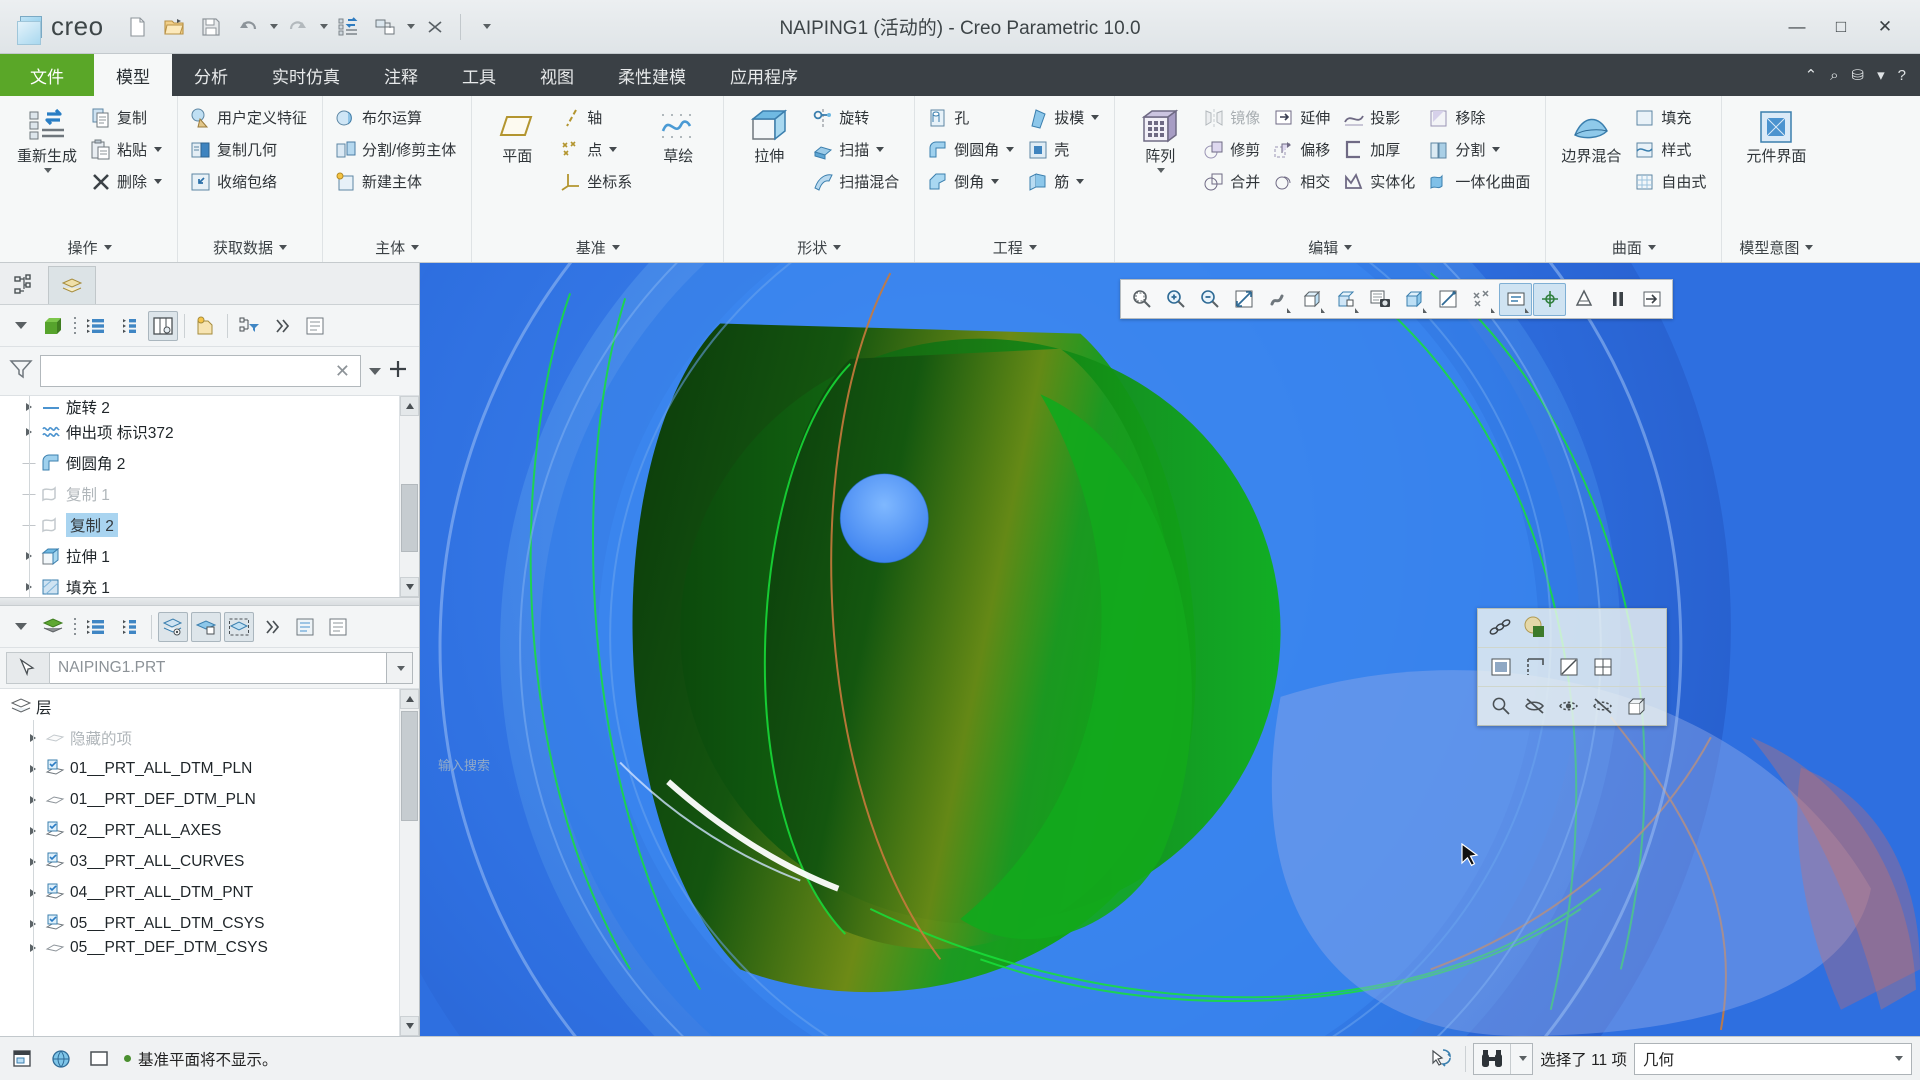 Image resolution: width=1920 pixels, height=1080 pixels. Describe the element at coordinates (250, 181) in the screenshot. I see `shrinkwrap-command: 收缩包络` at that location.